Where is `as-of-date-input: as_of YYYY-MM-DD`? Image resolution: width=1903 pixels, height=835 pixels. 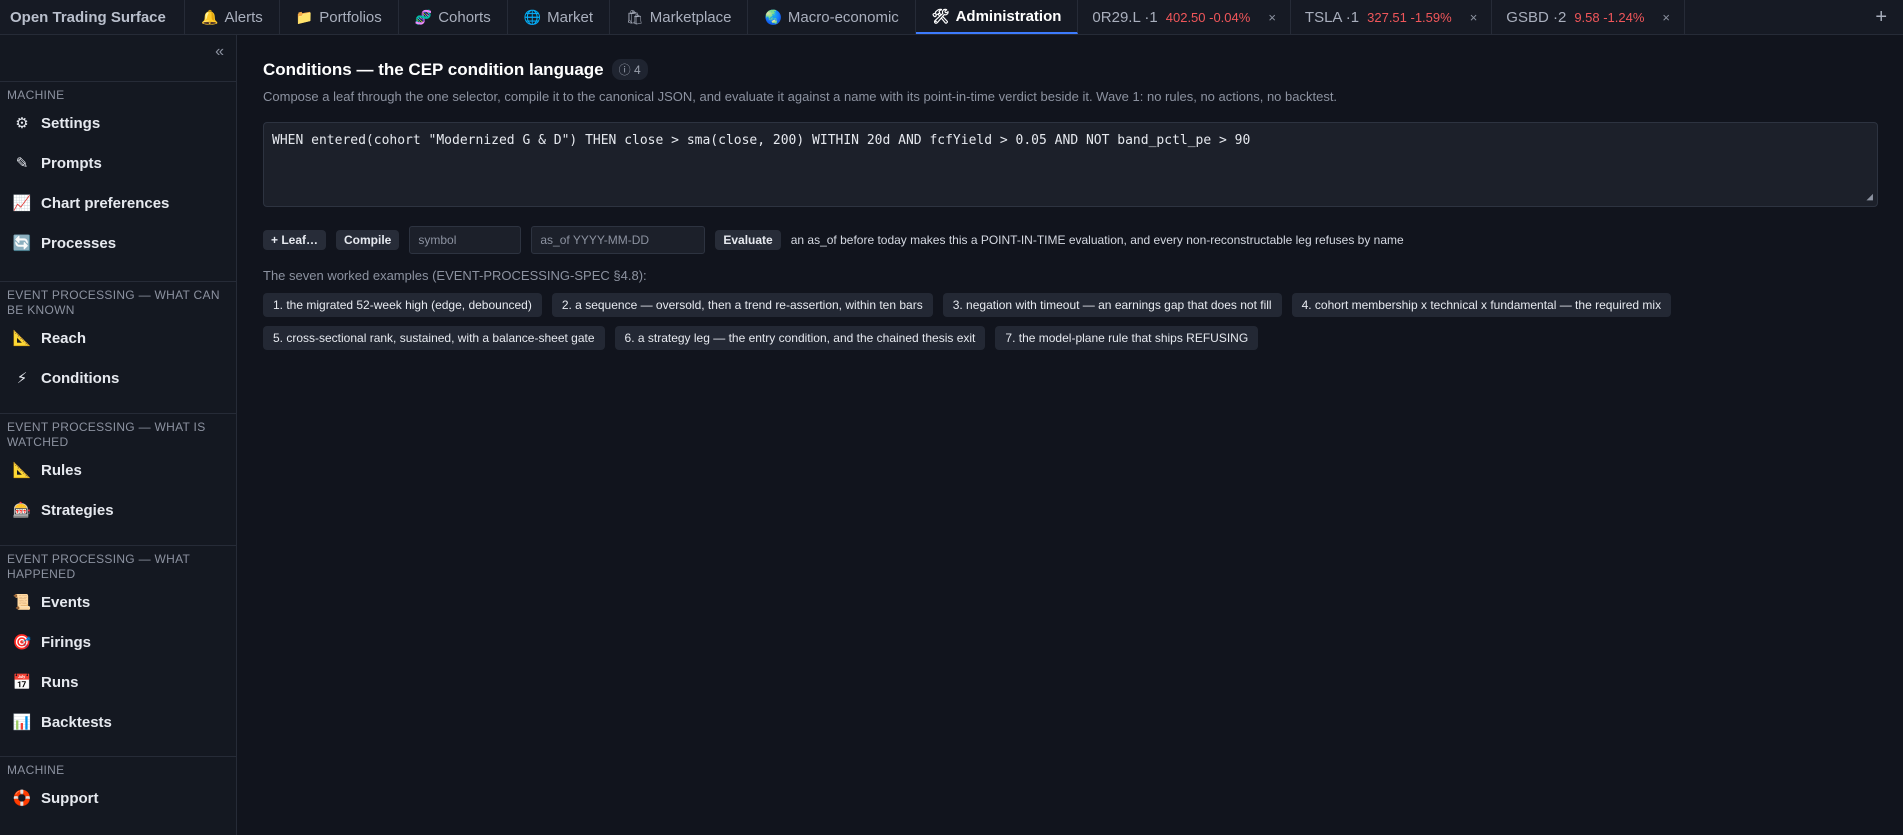
as-of-date-input: as_of YYYY-MM-DD is located at coordinates (618, 240).